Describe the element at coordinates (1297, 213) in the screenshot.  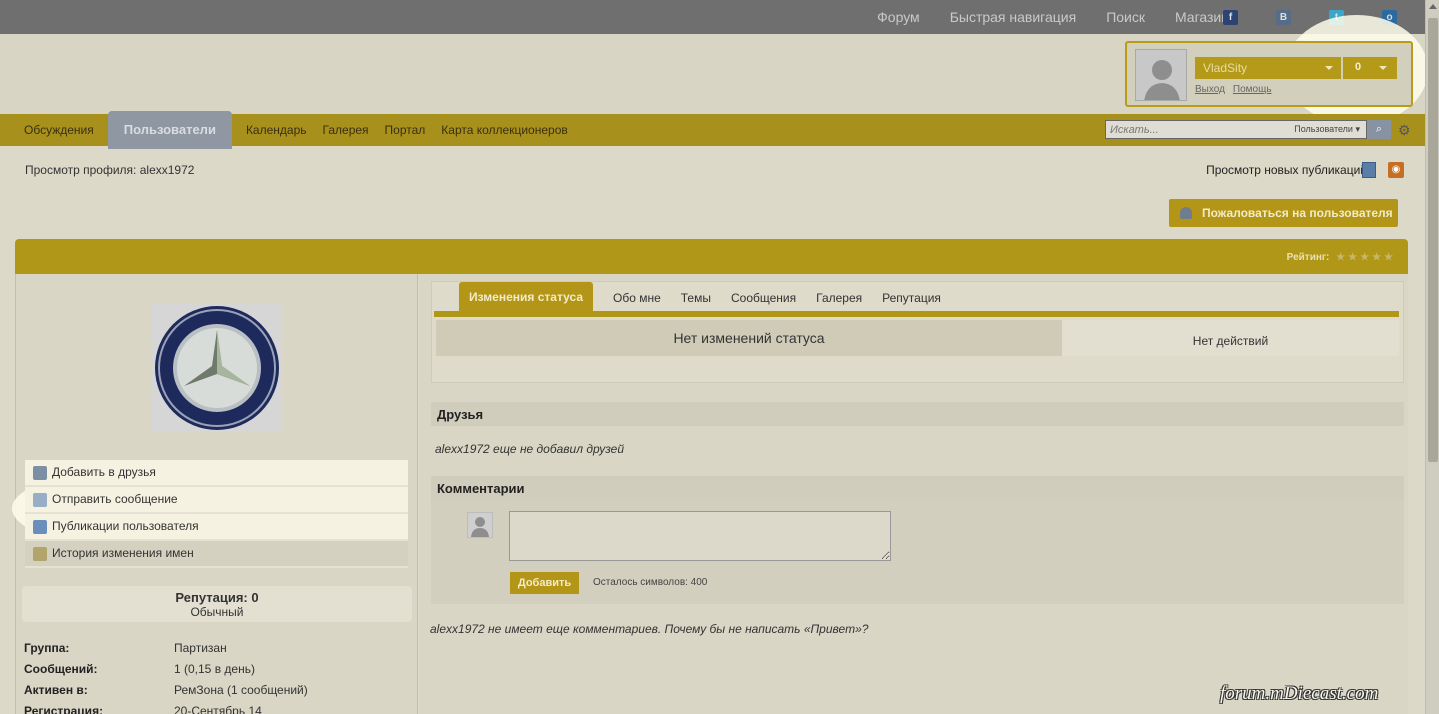
I see `report-user-label: Пожаловаться на пользователя` at that location.